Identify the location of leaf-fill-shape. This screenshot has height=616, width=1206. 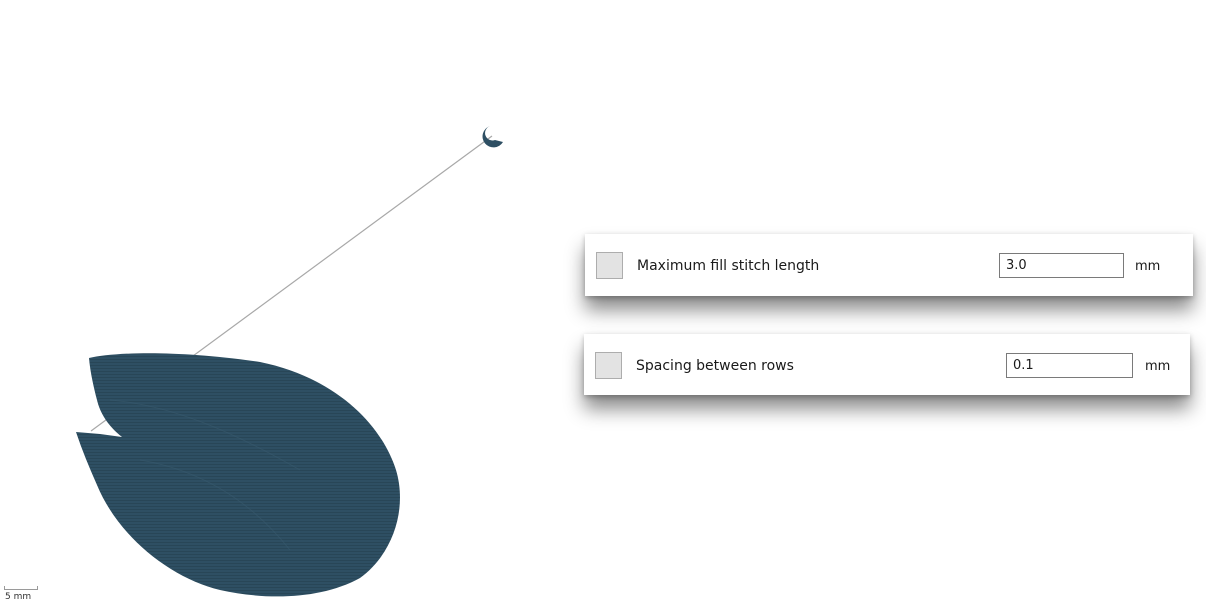
(238, 475).